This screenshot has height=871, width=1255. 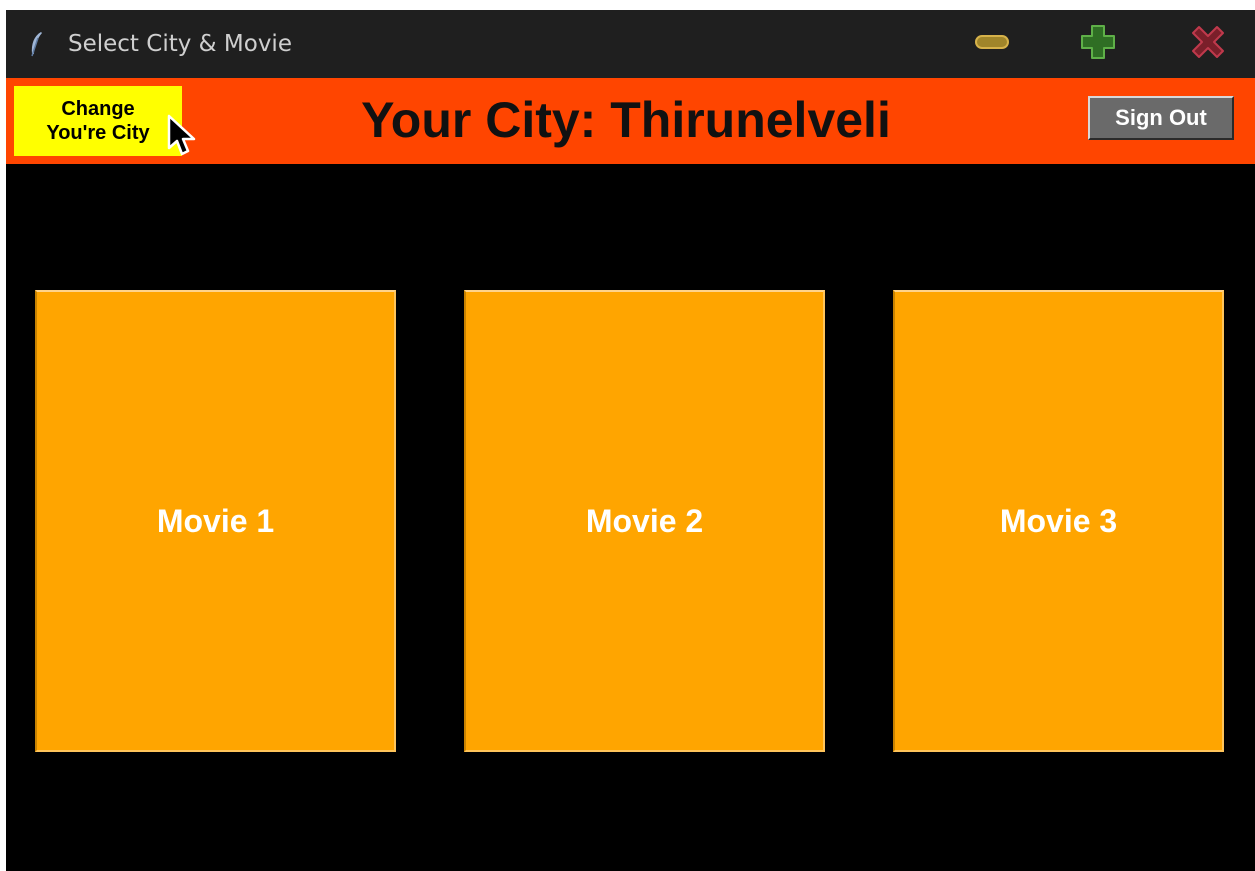 I want to click on maximize-button, so click(x=1098, y=44).